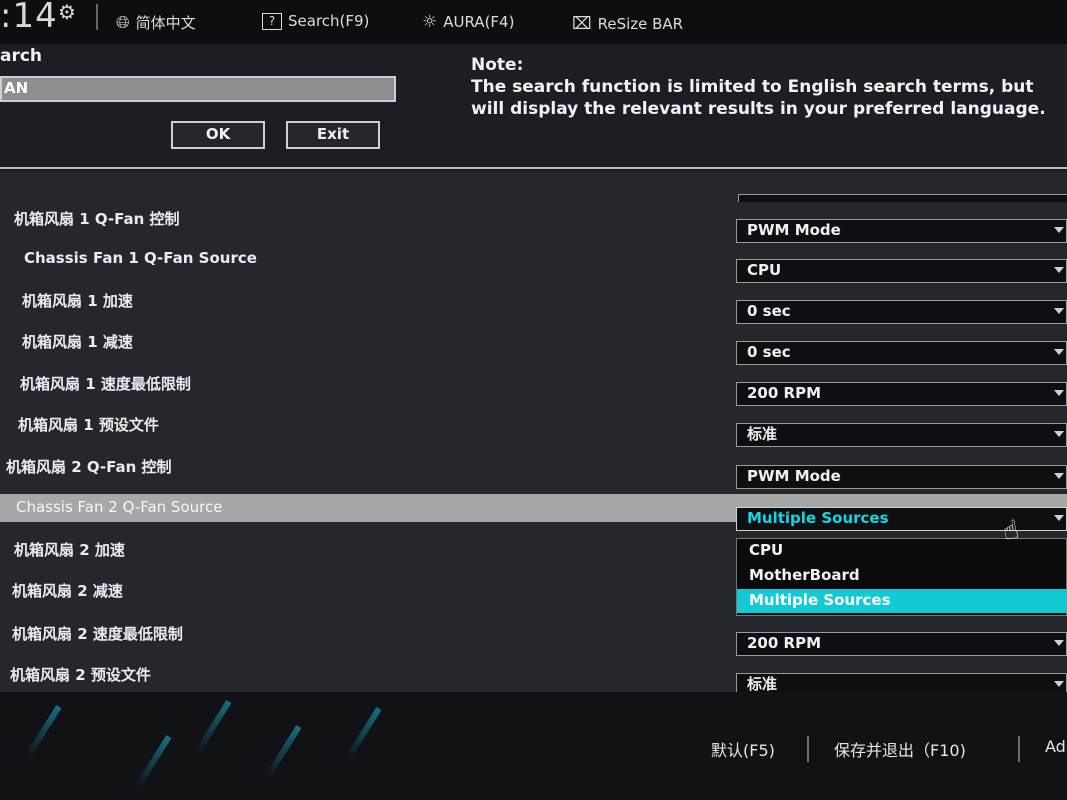 The height and width of the screenshot is (800, 1067). I want to click on default-f5-button: 默认(F5), so click(743, 749).